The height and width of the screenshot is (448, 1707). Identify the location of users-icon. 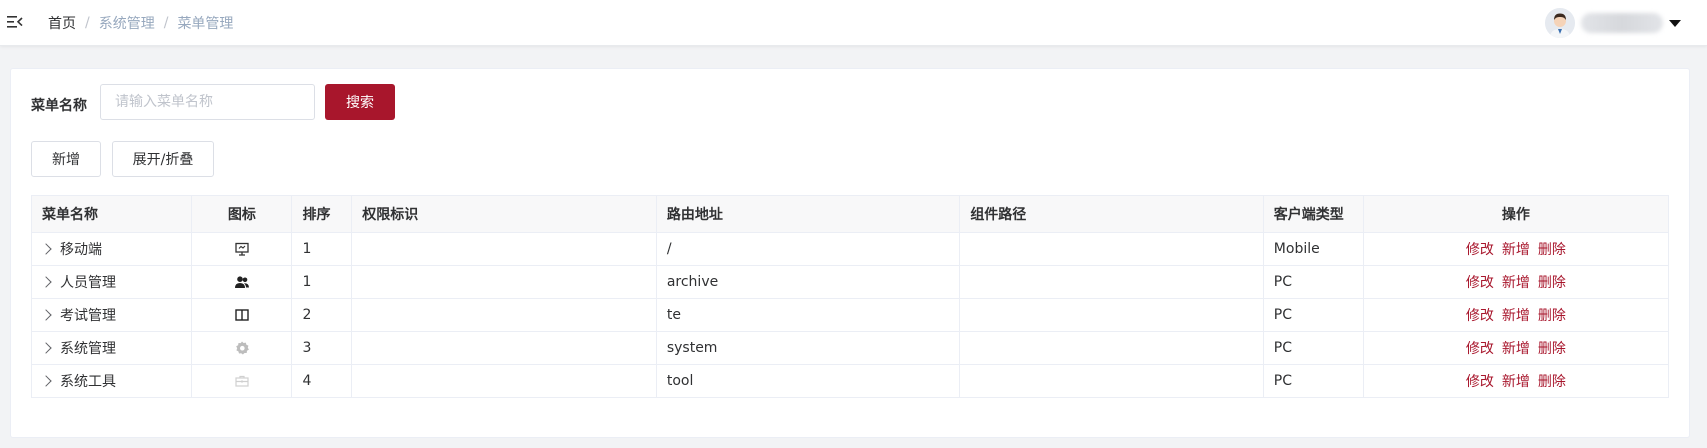
(242, 282).